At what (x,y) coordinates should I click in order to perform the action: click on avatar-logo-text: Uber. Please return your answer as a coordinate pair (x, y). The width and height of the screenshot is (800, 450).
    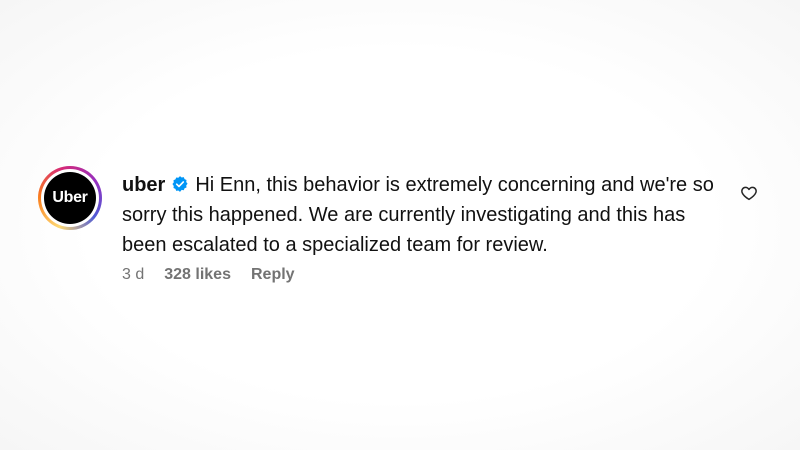
    Looking at the image, I should click on (70, 197).